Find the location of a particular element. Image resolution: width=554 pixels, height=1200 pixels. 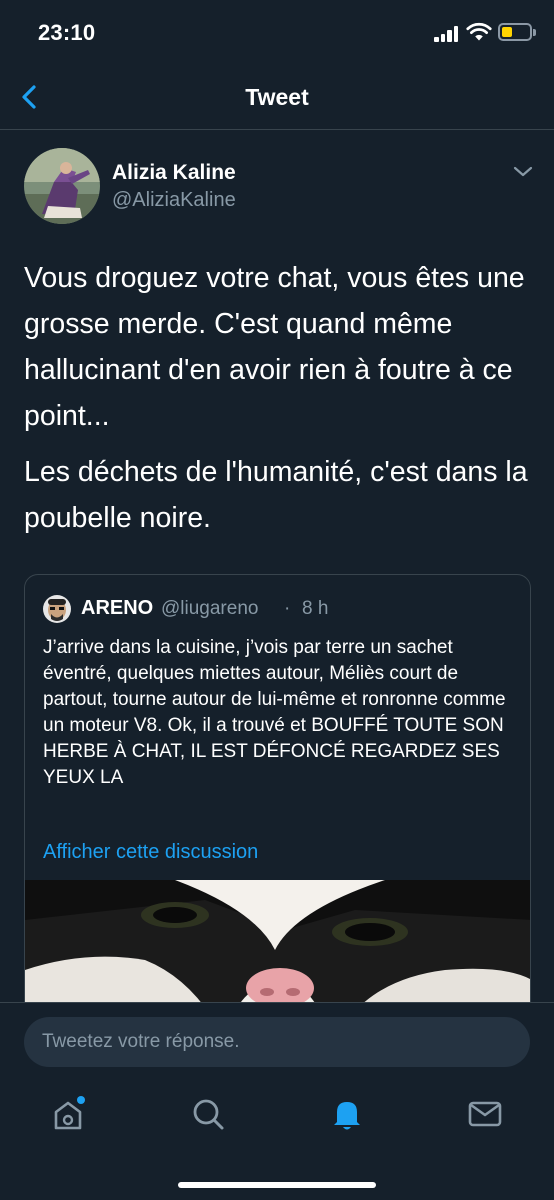

quoted-timestamp: 8 h is located at coordinates (315, 608).